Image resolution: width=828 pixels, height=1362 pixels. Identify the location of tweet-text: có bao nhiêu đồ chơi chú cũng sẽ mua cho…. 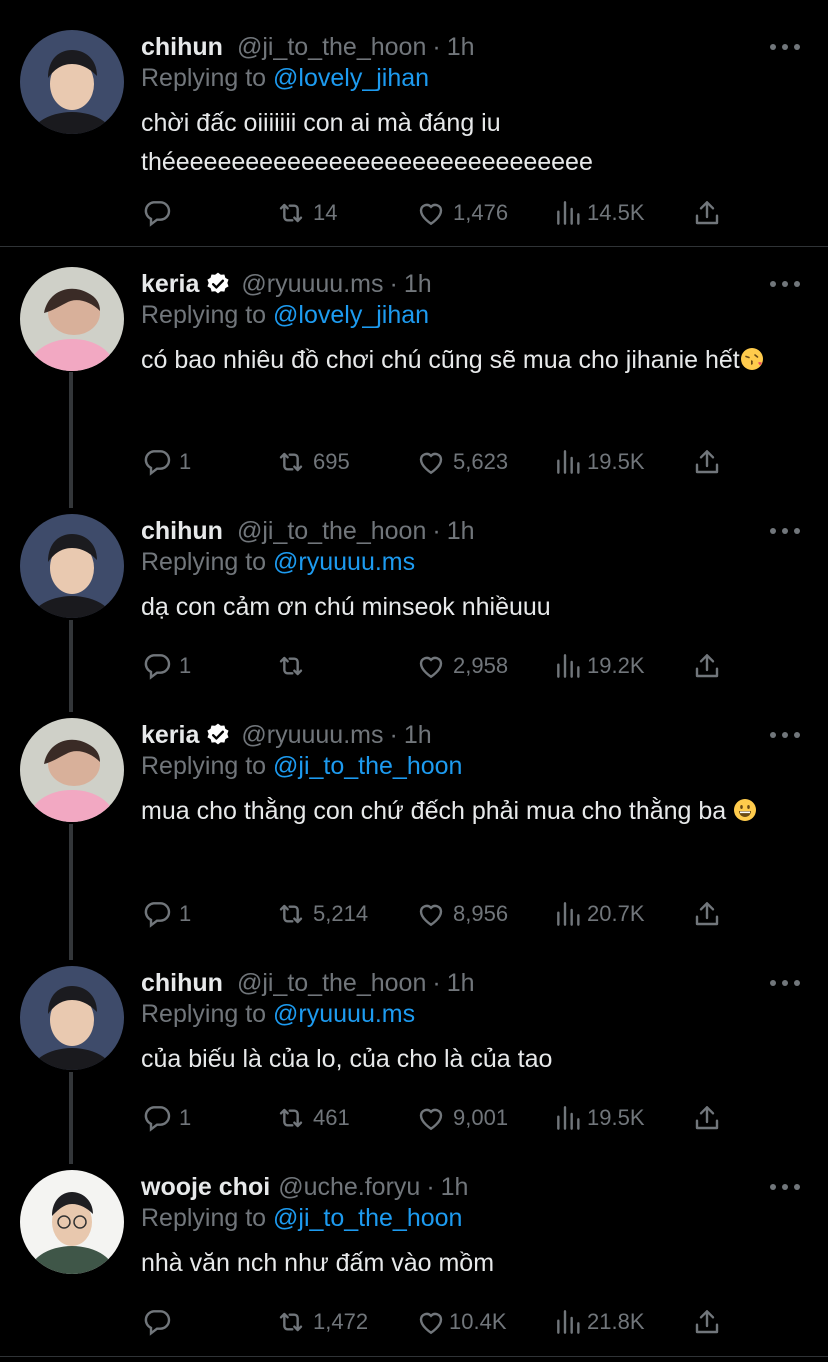
(461, 360).